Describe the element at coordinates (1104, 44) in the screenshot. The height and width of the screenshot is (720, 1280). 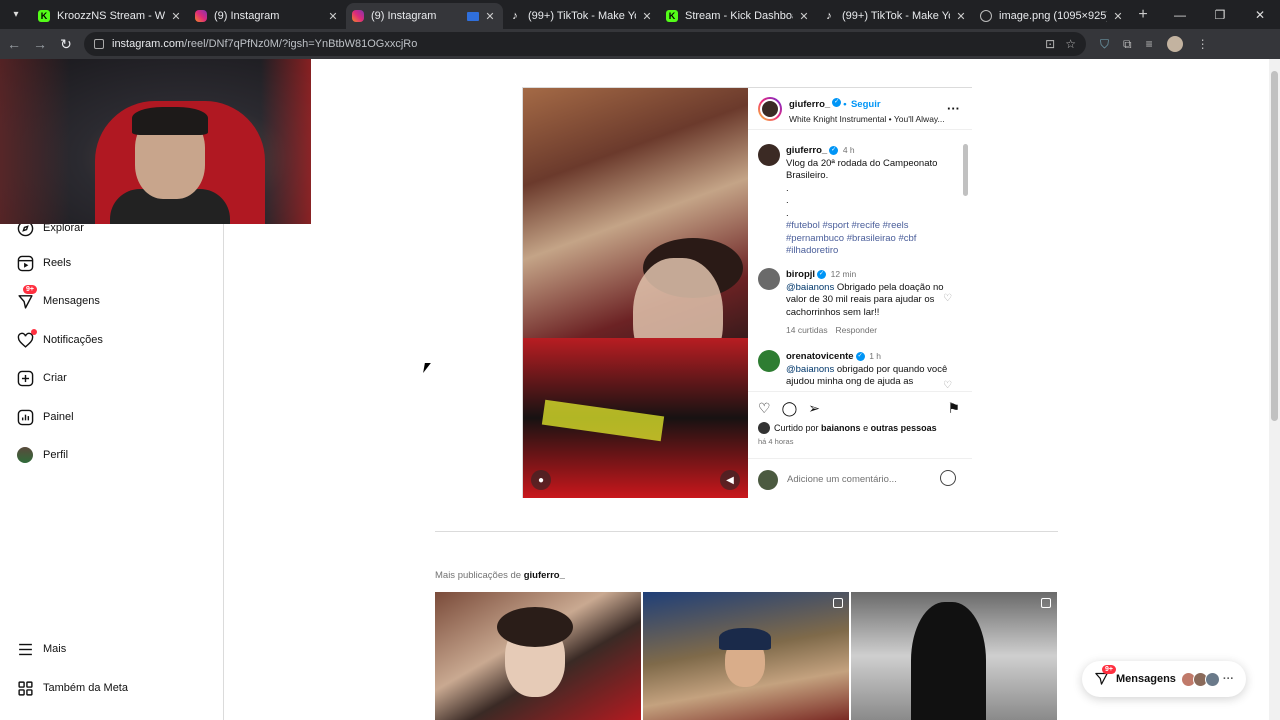
I see `extension-badge-icon: ⛉` at that location.